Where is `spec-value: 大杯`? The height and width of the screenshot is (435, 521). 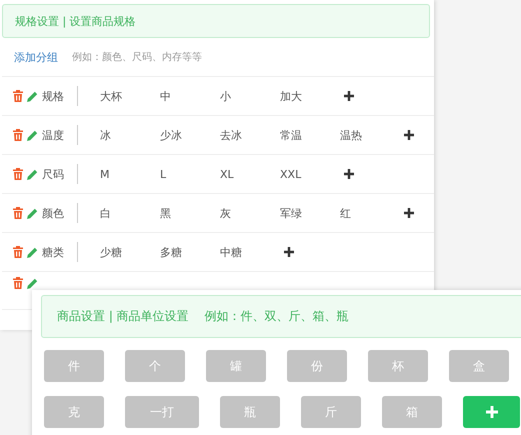 spec-value: 大杯 is located at coordinates (111, 96).